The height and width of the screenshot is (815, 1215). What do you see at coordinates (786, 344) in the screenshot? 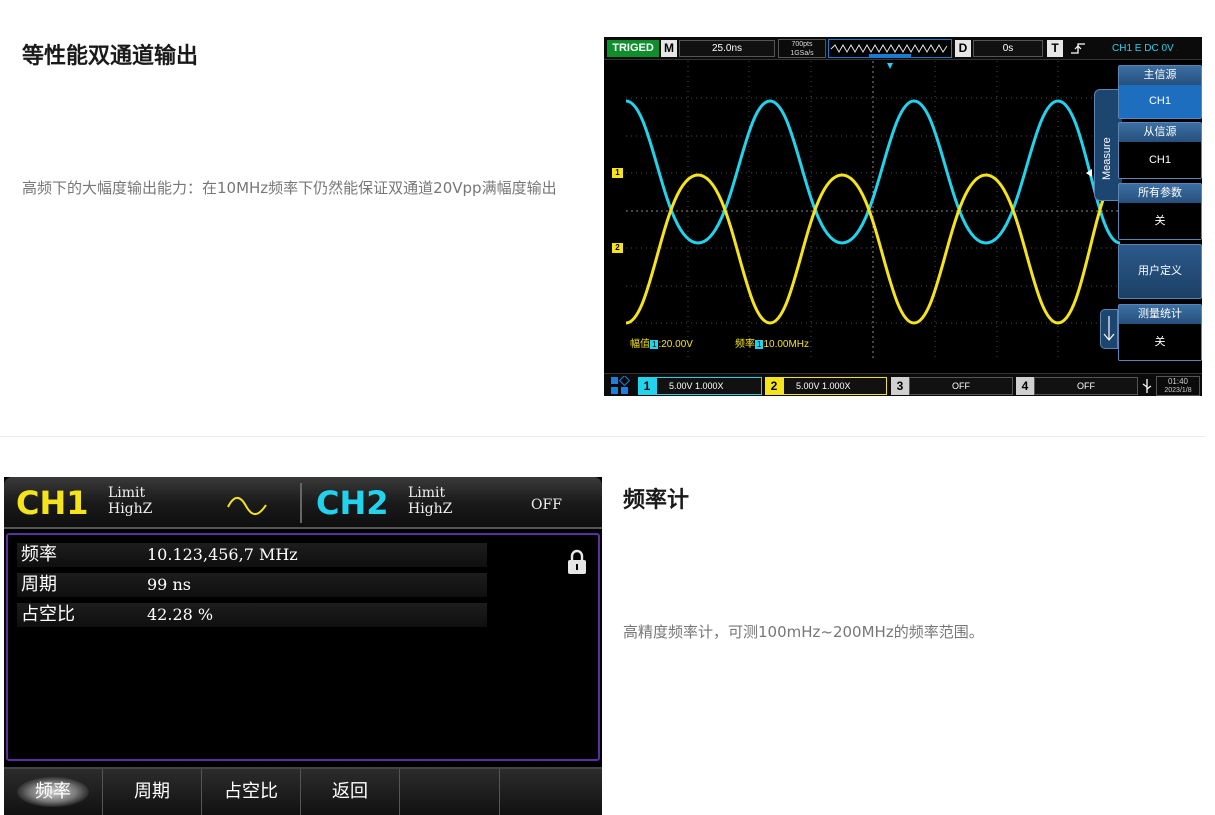
I see `frequency-value: 10.00MHz` at bounding box center [786, 344].